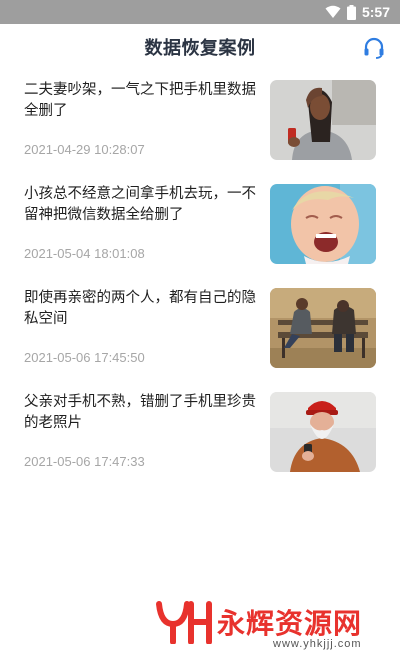 The image size is (400, 660). Describe the element at coordinates (84, 357) in the screenshot. I see `case-date: 2021-05-06 17:45:50` at that location.